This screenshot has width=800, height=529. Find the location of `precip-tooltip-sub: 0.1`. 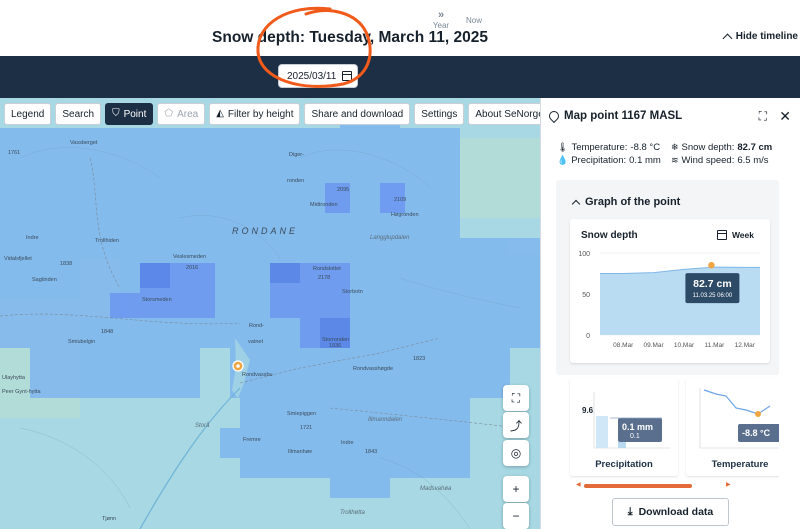

precip-tooltip-sub: 0.1 is located at coordinates (635, 436).